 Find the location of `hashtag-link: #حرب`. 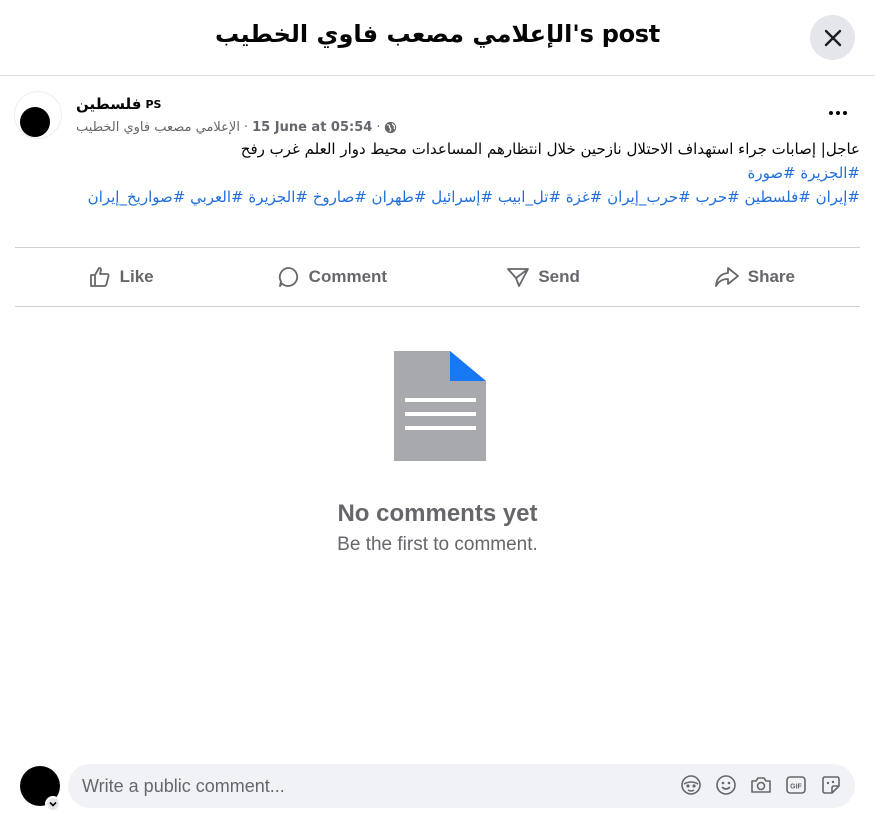

hashtag-link: #حرب is located at coordinates (717, 197).